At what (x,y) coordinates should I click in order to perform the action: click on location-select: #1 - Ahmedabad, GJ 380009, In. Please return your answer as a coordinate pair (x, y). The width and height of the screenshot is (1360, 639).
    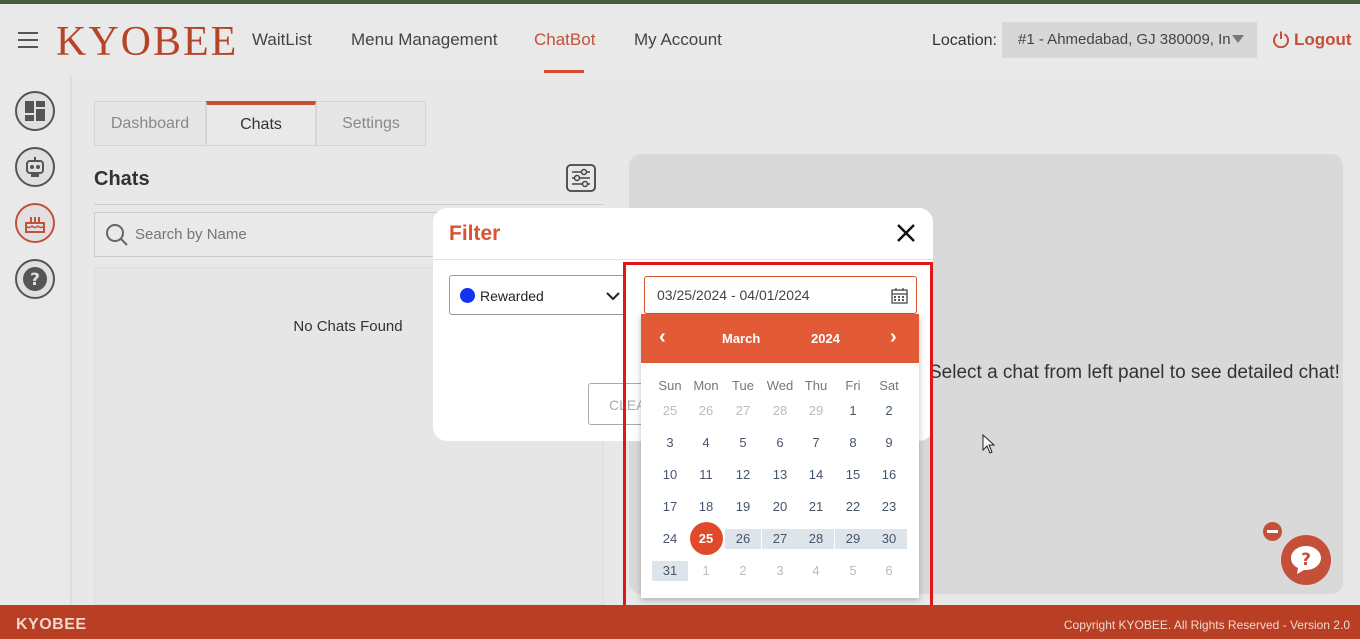
    Looking at the image, I should click on (1129, 40).